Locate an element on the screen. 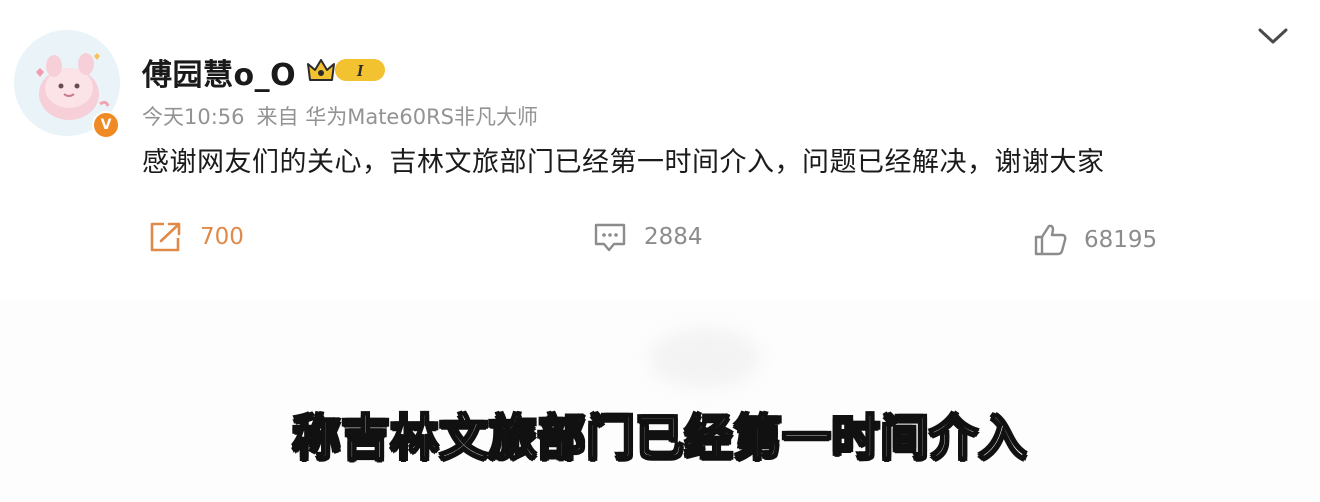 The width and height of the screenshot is (1320, 502). post-time: 今天10:56 is located at coordinates (193, 117).